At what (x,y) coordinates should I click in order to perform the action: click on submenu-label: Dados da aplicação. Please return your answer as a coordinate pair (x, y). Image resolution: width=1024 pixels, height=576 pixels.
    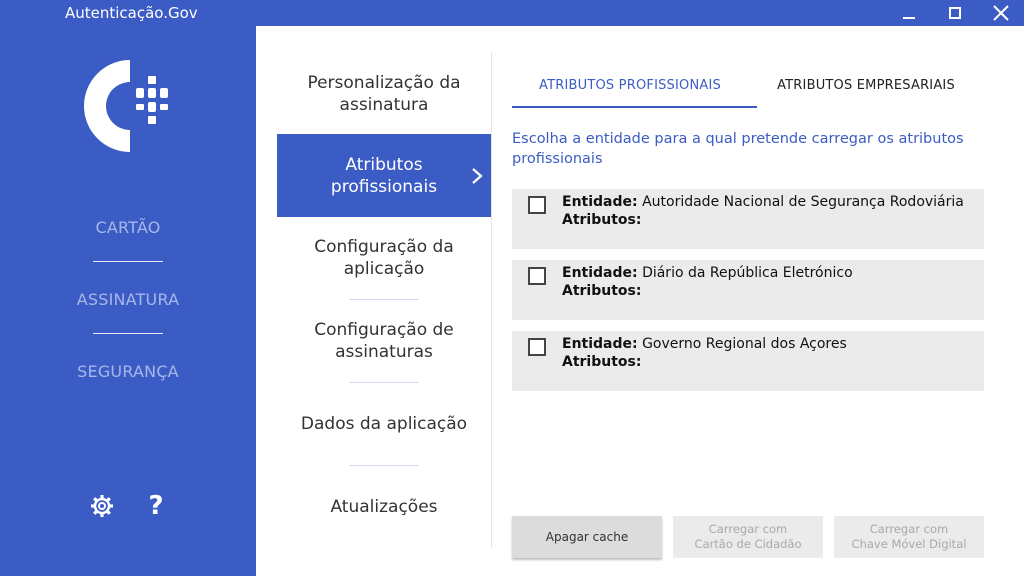
    Looking at the image, I should click on (384, 424).